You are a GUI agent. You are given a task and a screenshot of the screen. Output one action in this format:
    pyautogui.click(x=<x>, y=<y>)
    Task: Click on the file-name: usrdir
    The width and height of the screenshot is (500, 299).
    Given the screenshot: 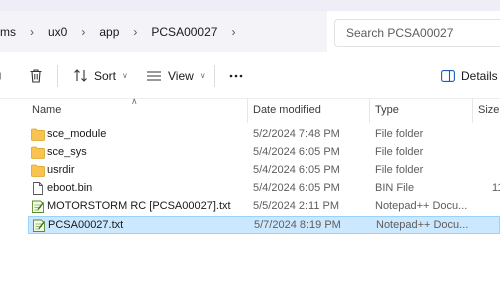 What is the action you would take?
    pyautogui.click(x=61, y=170)
    